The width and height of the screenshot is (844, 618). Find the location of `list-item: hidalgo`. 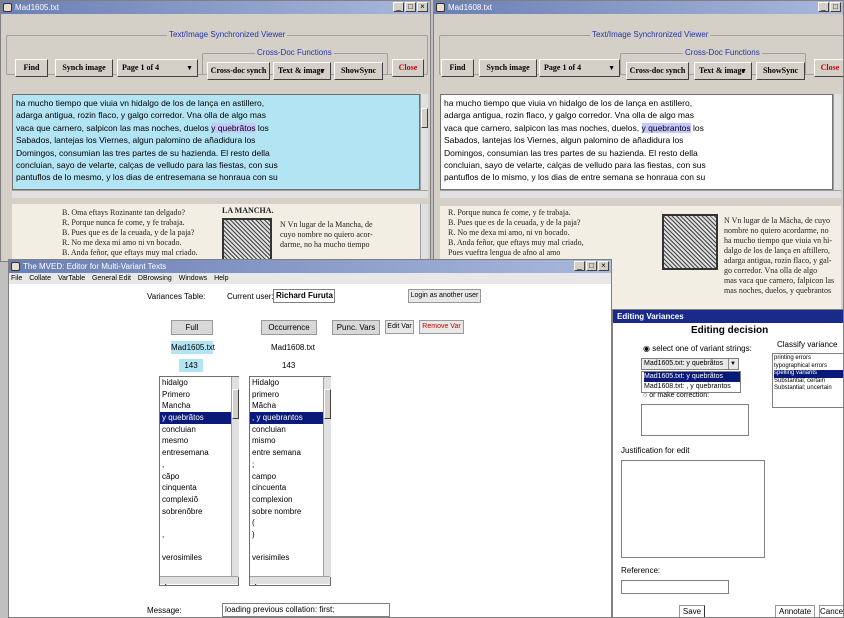

list-item: hidalgo is located at coordinates (199, 383).